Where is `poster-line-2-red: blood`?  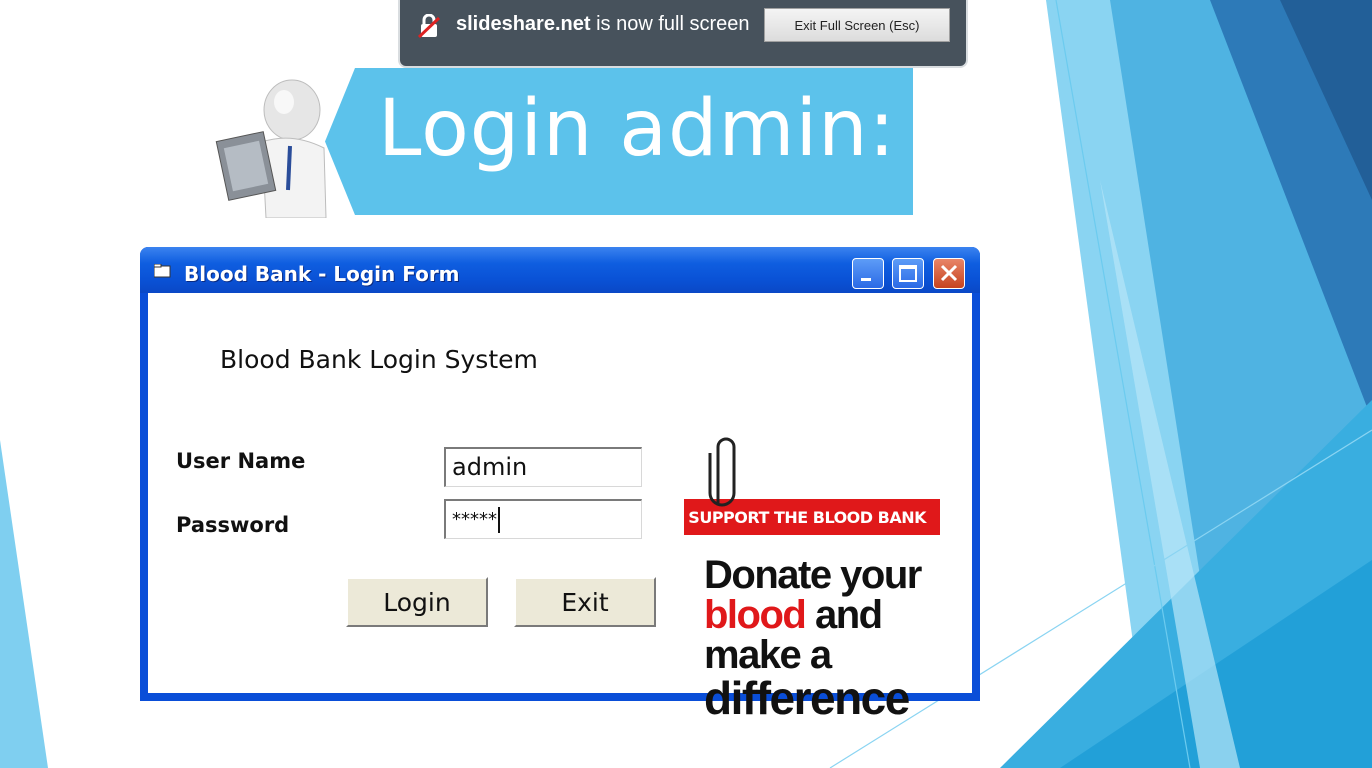 poster-line-2-red: blood is located at coordinates (755, 615).